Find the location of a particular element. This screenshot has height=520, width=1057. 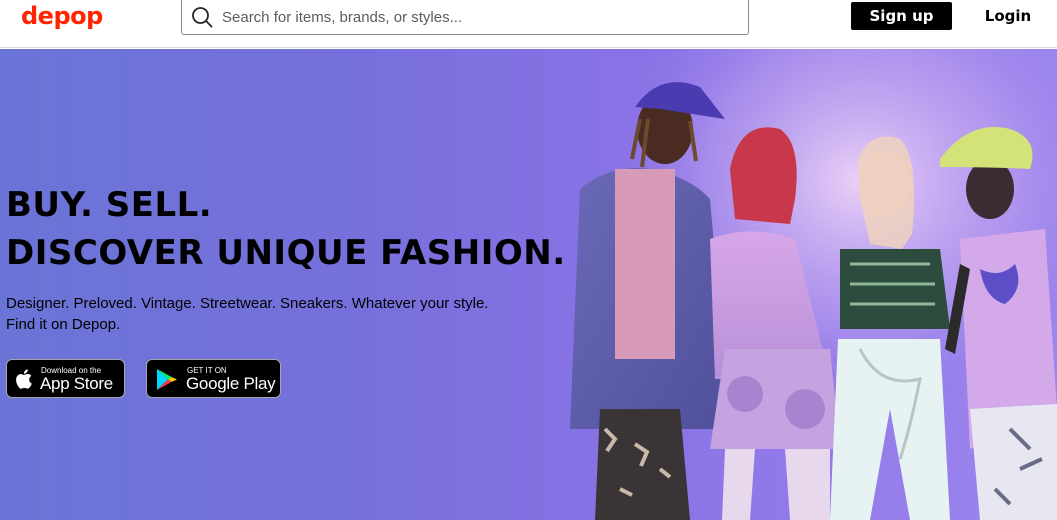

headline-line-2: DISCOVER UNIQUE FASHION. is located at coordinates (286, 253).